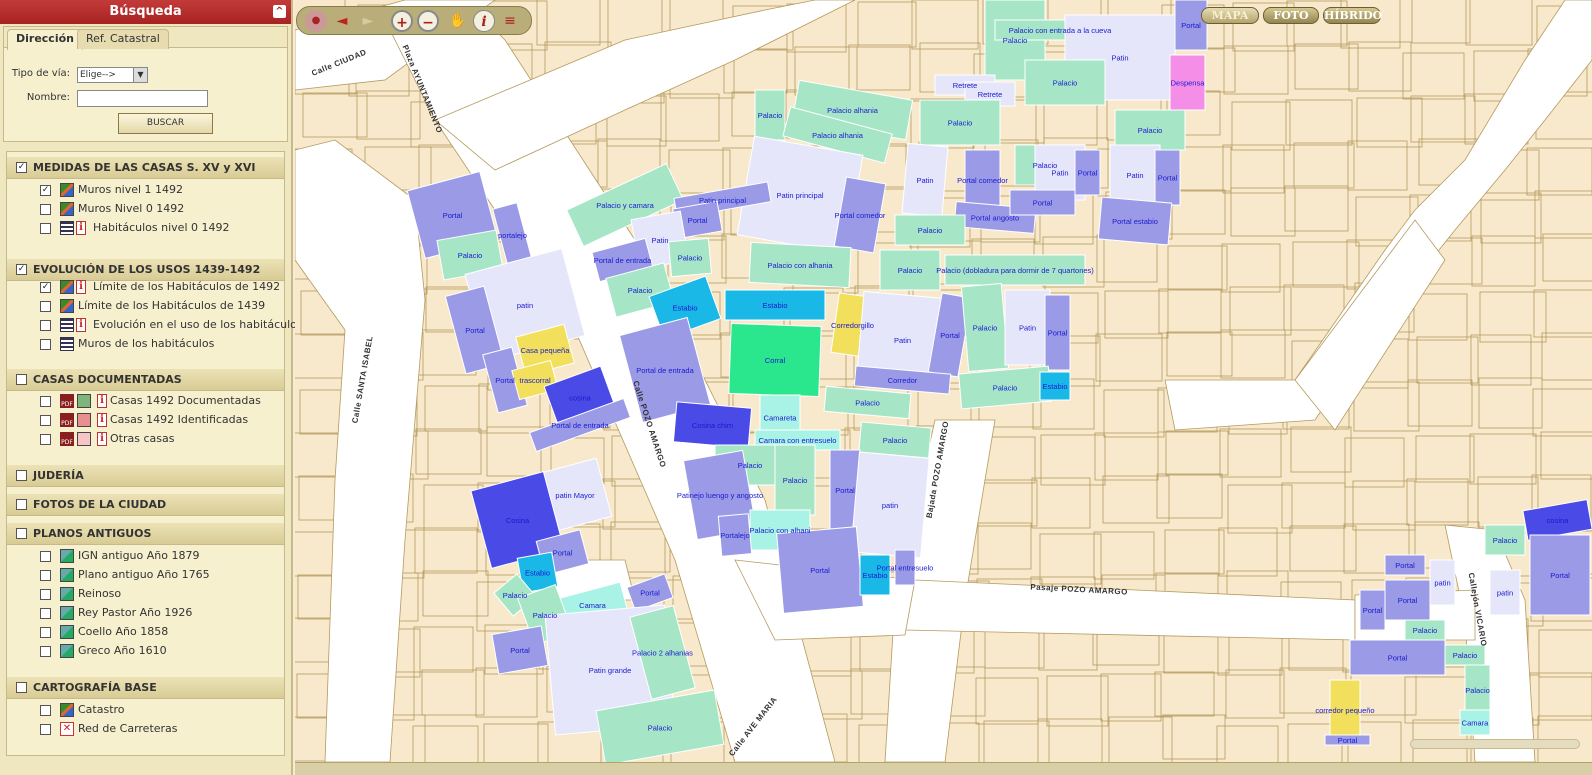 The height and width of the screenshot is (775, 1592). What do you see at coordinates (774, 305) in the screenshot?
I see `room-label: Estabio` at bounding box center [774, 305].